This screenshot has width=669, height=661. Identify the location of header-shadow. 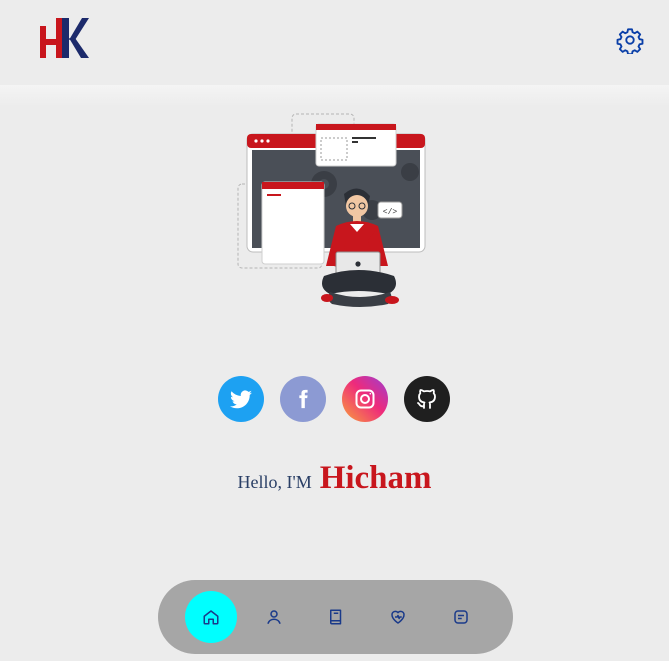
(334, 96).